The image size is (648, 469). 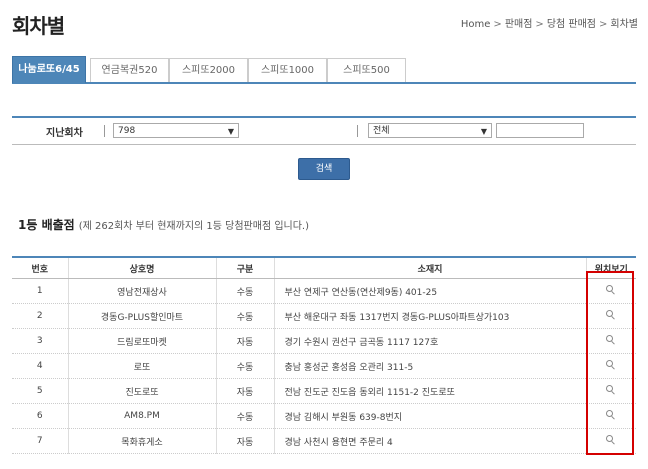 What do you see at coordinates (46, 225) in the screenshot?
I see `section-title: 1등 배출점` at bounding box center [46, 225].